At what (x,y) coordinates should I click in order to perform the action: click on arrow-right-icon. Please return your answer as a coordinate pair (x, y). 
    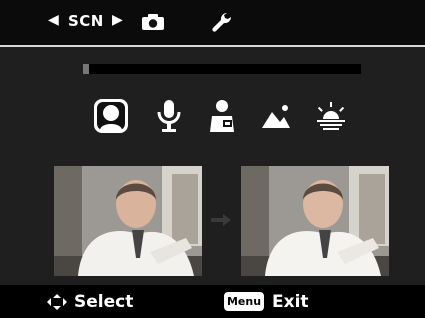
    Looking at the image, I should click on (221, 220).